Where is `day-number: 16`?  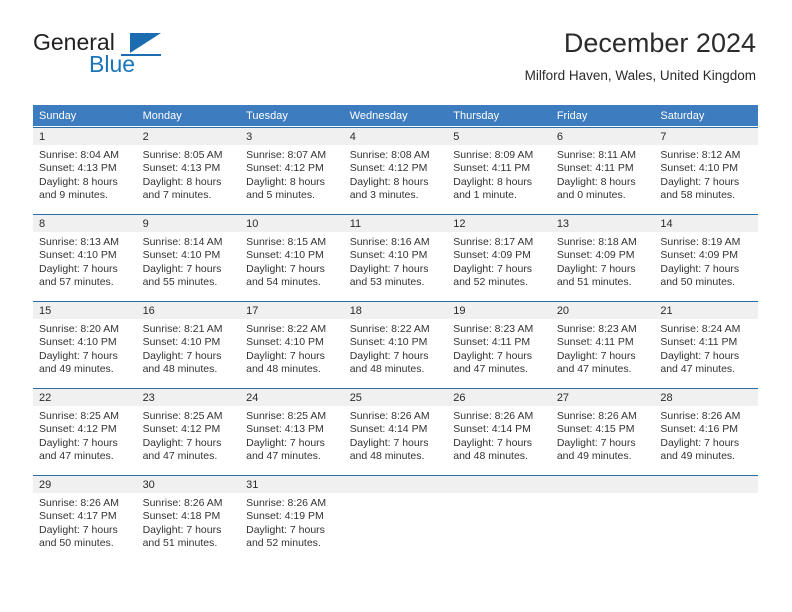
day-number: 16 is located at coordinates (148, 311).